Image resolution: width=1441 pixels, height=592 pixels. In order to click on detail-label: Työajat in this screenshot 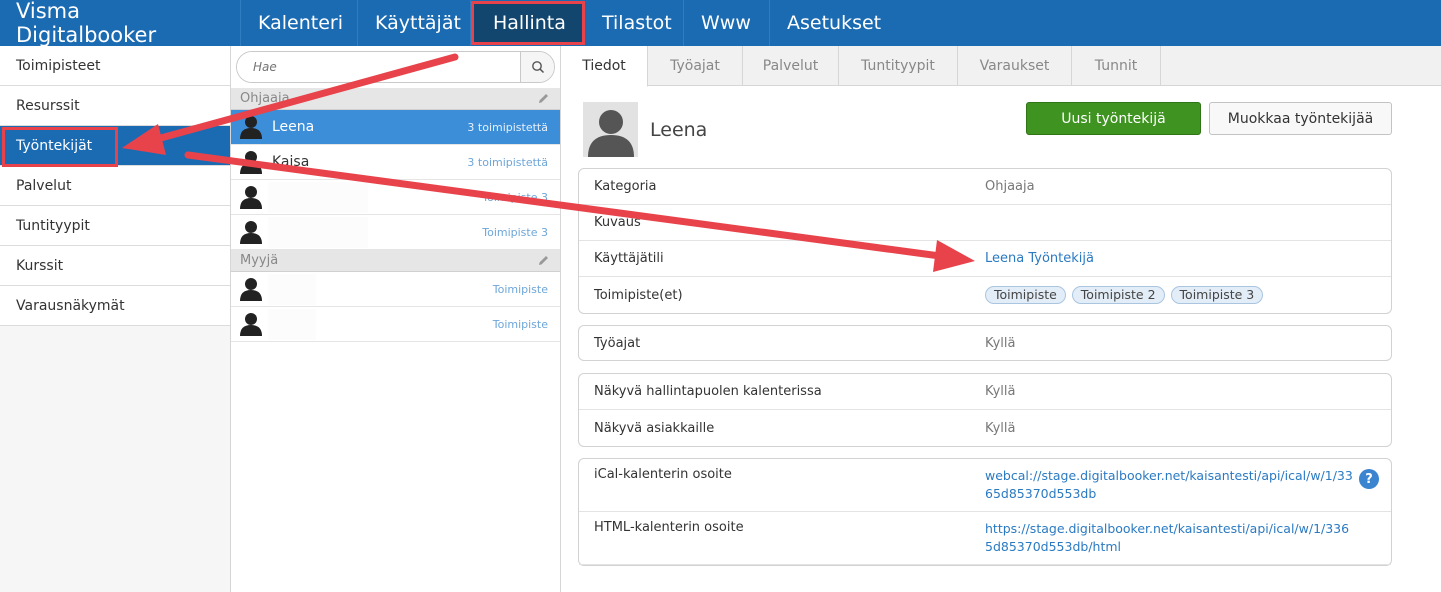, I will do `click(617, 343)`.